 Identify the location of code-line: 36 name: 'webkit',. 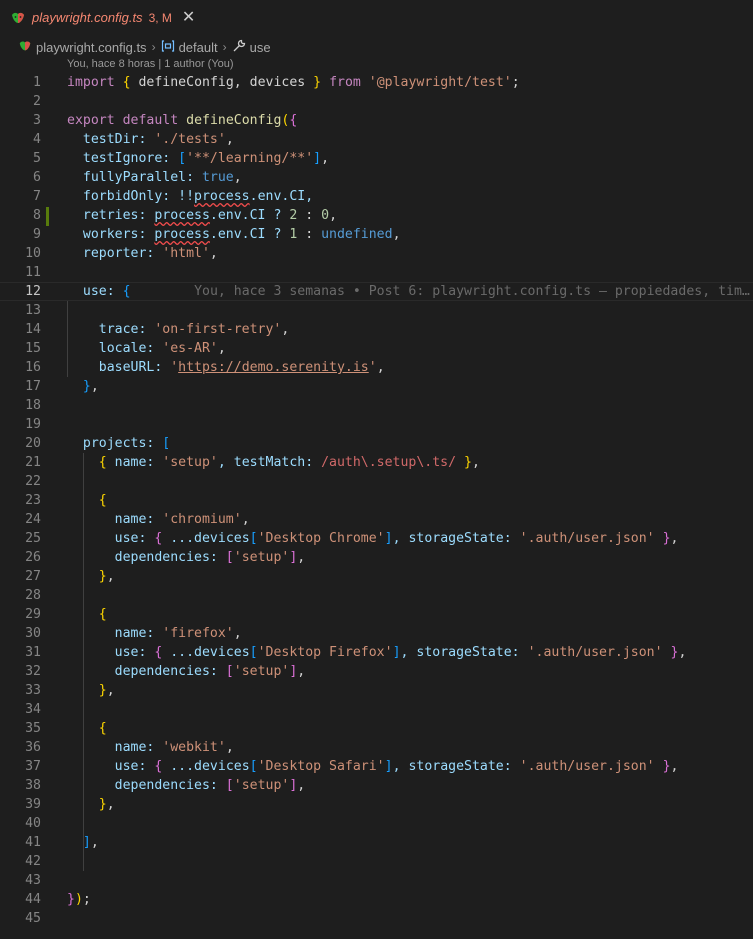
(129, 747).